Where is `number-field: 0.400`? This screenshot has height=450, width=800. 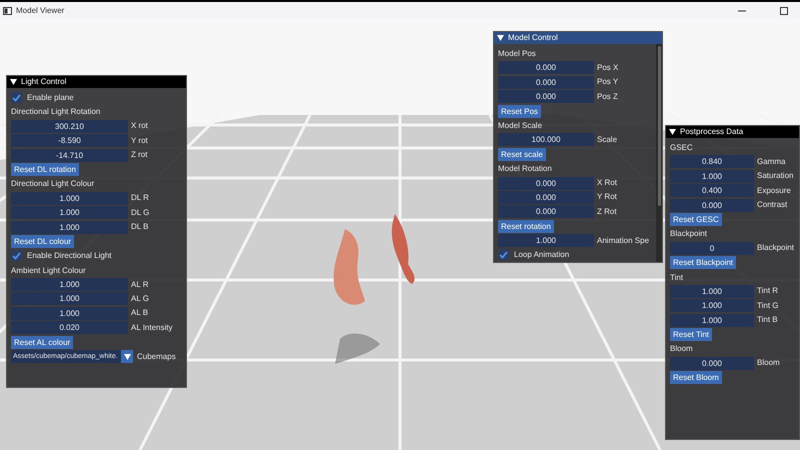 number-field: 0.400 is located at coordinates (712, 191).